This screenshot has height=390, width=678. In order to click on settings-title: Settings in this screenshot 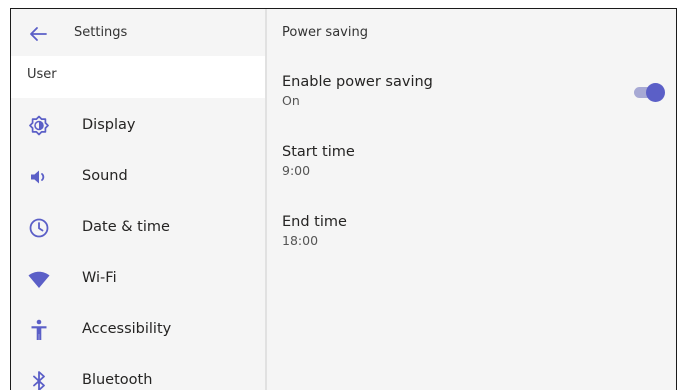, I will do `click(101, 32)`.